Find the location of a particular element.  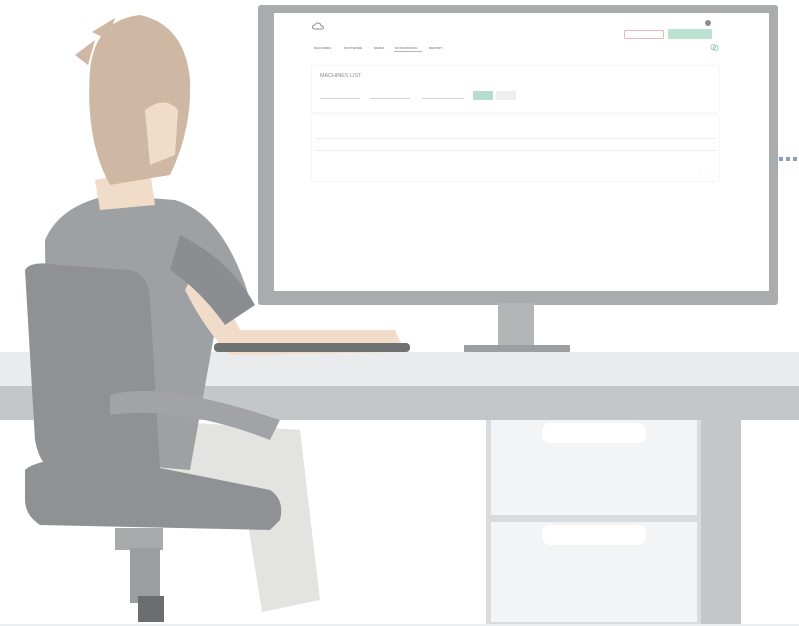

machines-table is located at coordinates (515, 148).